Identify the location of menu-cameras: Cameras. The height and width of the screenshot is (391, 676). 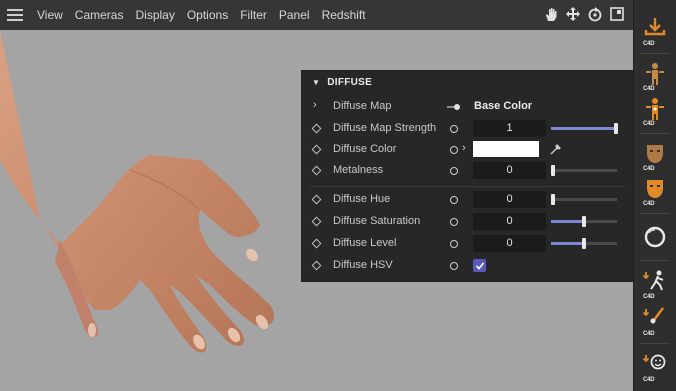
(99, 15).